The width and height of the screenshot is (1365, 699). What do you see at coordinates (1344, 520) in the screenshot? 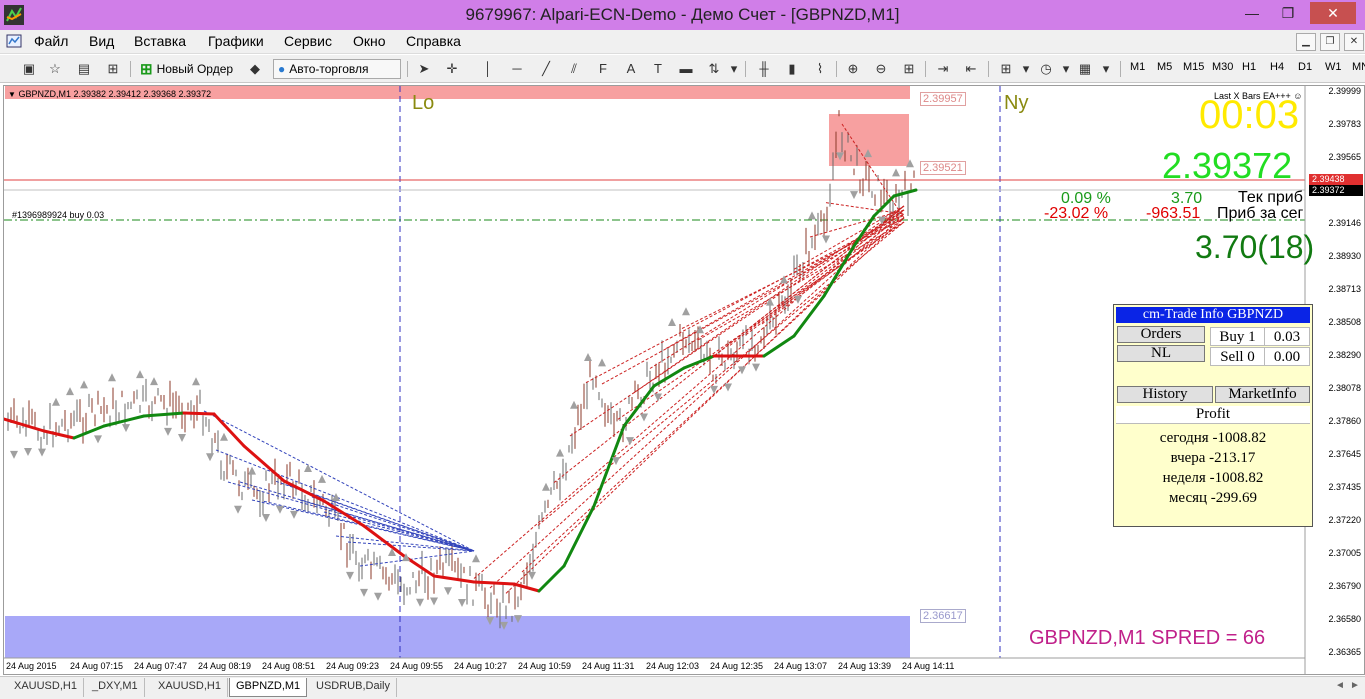
I see `price-axis-label: 2.37220` at bounding box center [1344, 520].